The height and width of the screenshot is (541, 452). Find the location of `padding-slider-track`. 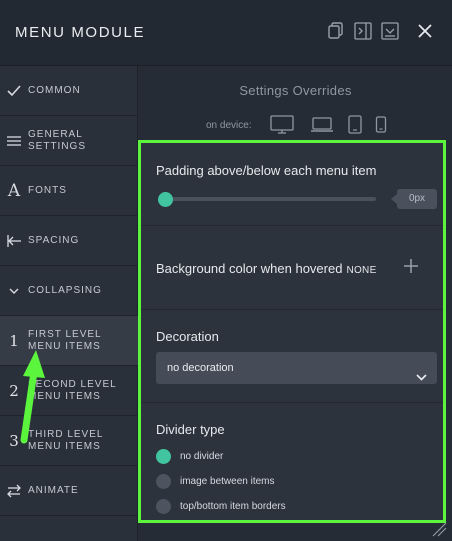

padding-slider-track is located at coordinates (270, 199).